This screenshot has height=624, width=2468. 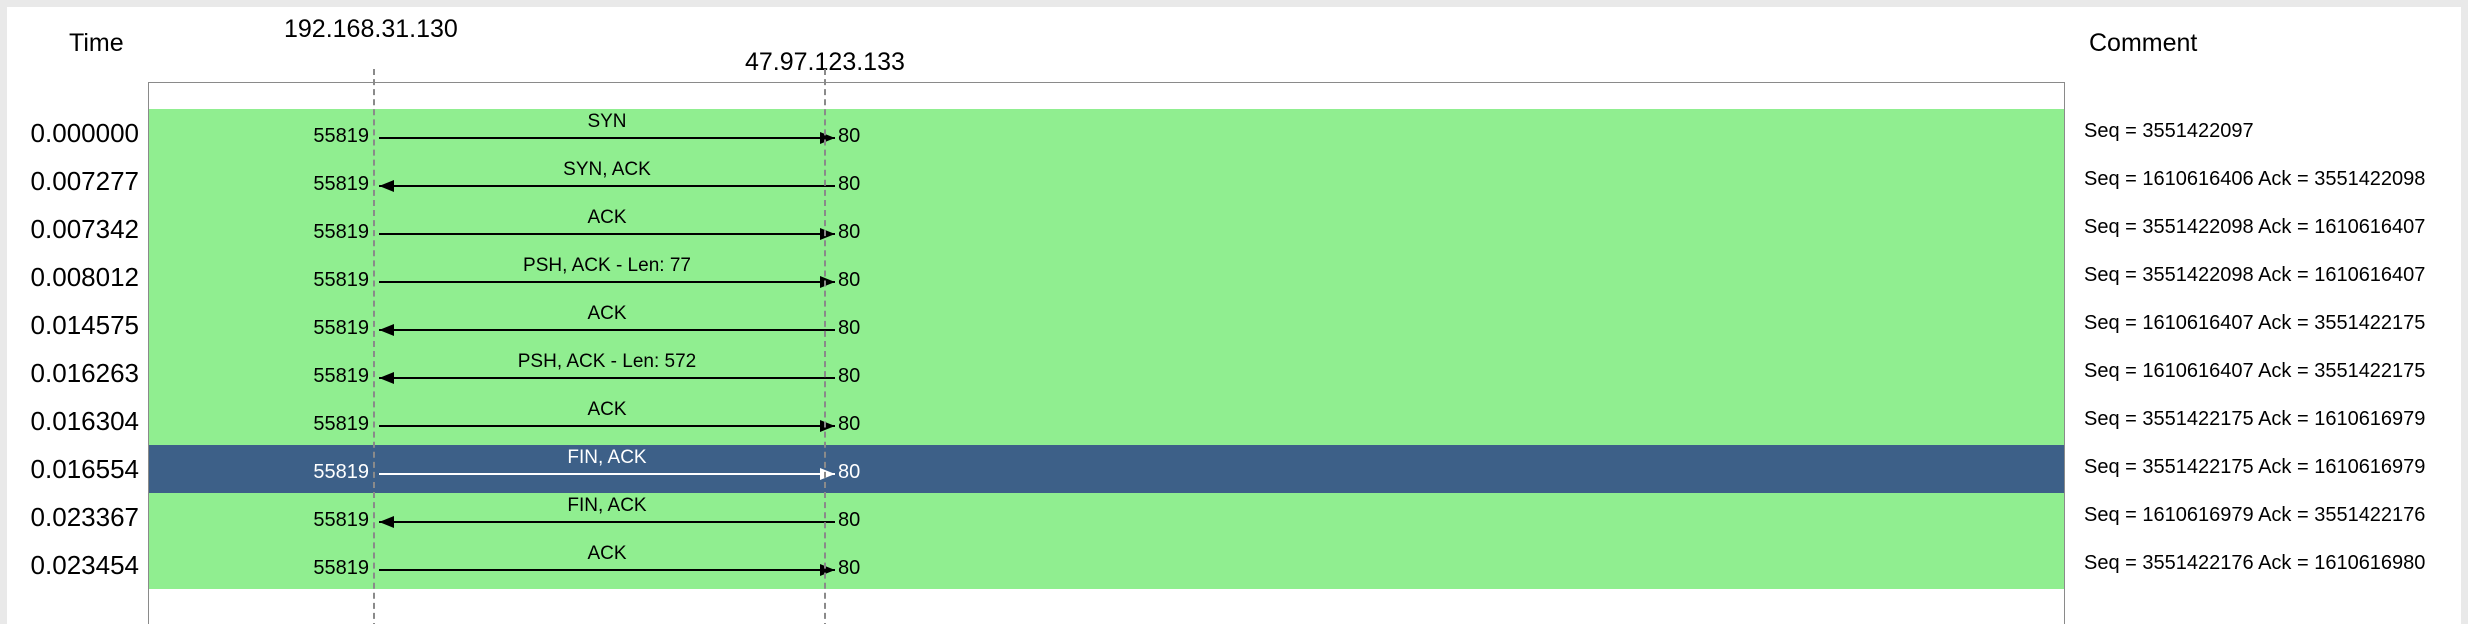 I want to click on time-column-header: Time, so click(x=96, y=43).